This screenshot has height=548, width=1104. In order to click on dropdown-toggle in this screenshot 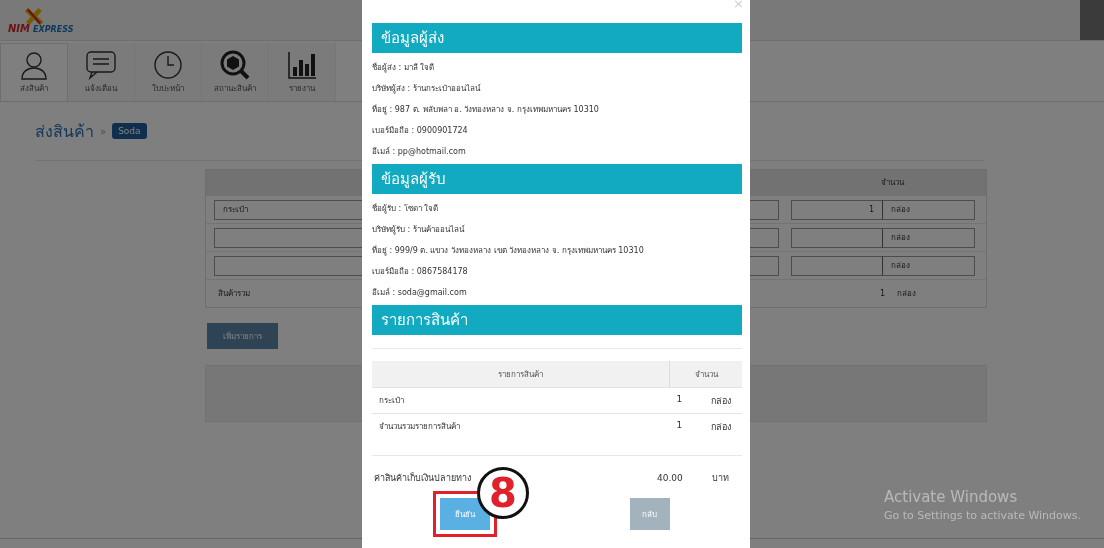, I will do `click(1092, 20)`.